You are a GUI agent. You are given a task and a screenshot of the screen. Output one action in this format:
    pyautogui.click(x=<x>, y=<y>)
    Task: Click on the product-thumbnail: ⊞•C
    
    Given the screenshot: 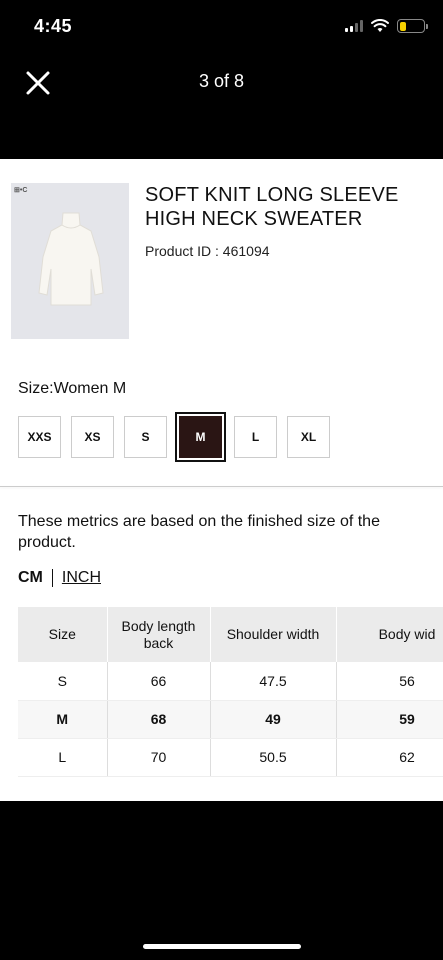 What is the action you would take?
    pyautogui.click(x=70, y=261)
    